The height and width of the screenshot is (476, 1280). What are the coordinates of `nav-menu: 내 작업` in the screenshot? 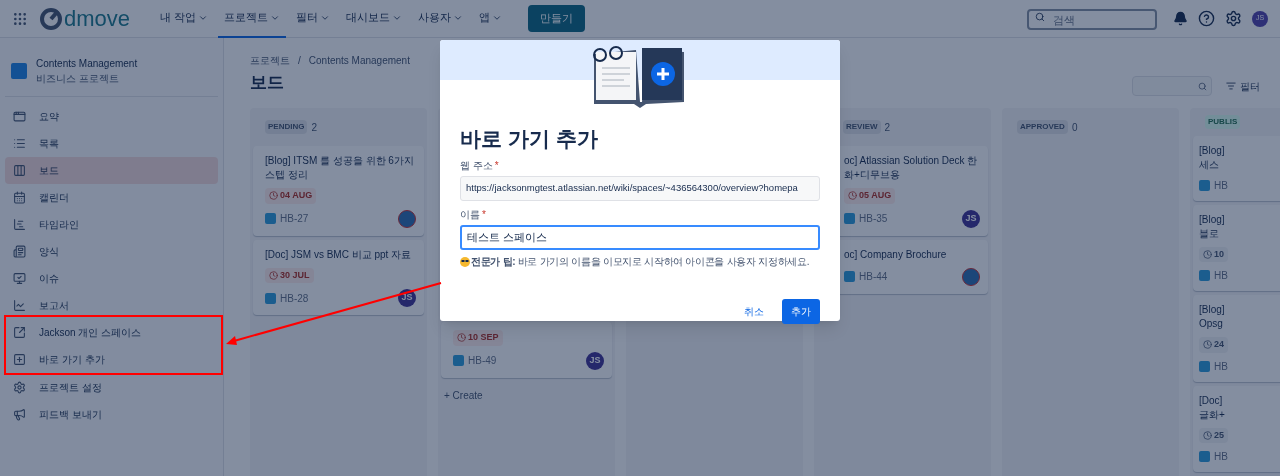 It's located at (184, 19).